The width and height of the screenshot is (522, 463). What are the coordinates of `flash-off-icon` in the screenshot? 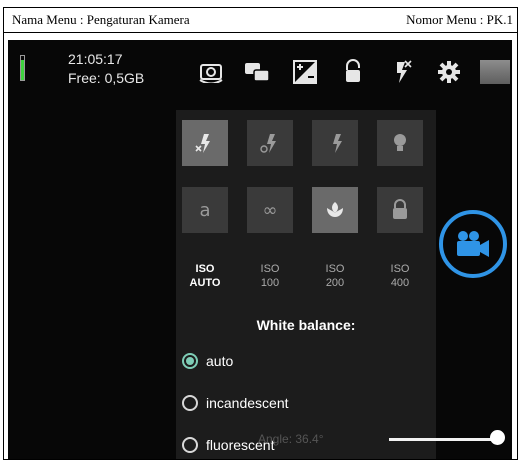 It's located at (401, 72).